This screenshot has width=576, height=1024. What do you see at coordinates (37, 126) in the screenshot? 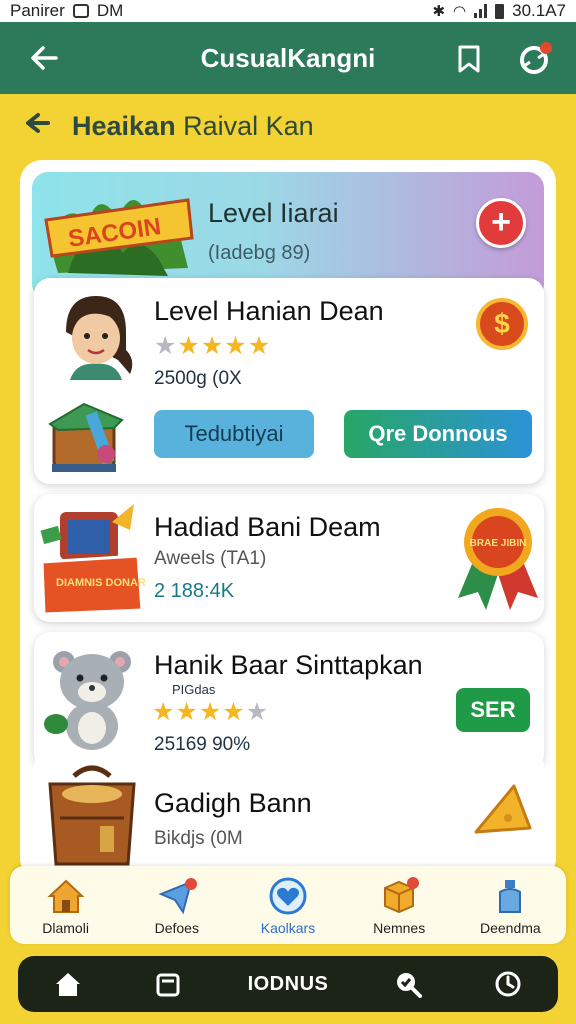
I see `back-chevron-icon` at bounding box center [37, 126].